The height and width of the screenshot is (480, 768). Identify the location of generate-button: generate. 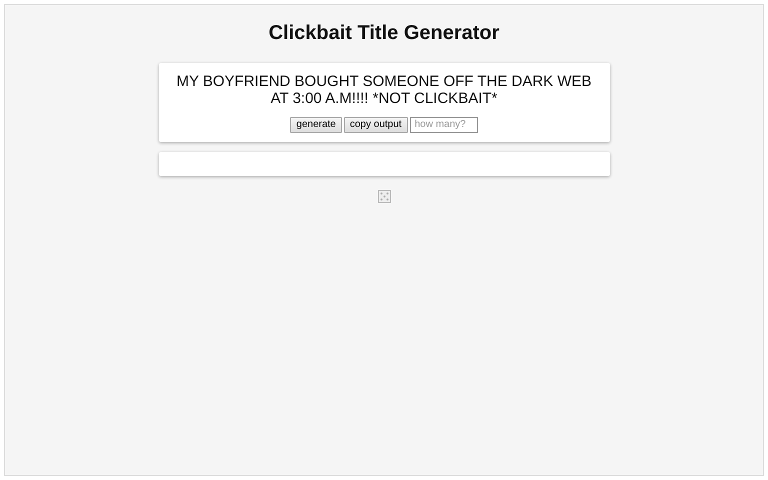
(316, 125).